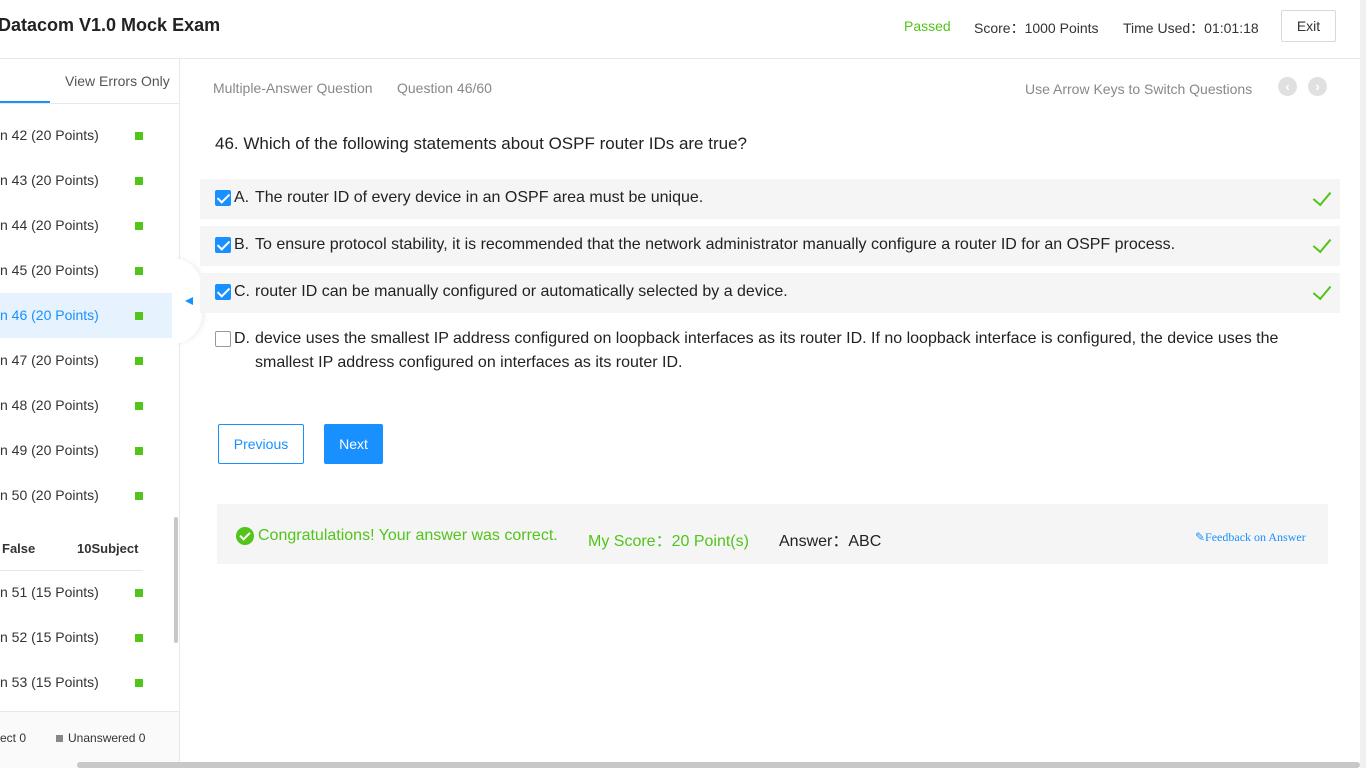  Describe the element at coordinates (49, 682) in the screenshot. I see `question-label: n 53 (15 Points)` at that location.